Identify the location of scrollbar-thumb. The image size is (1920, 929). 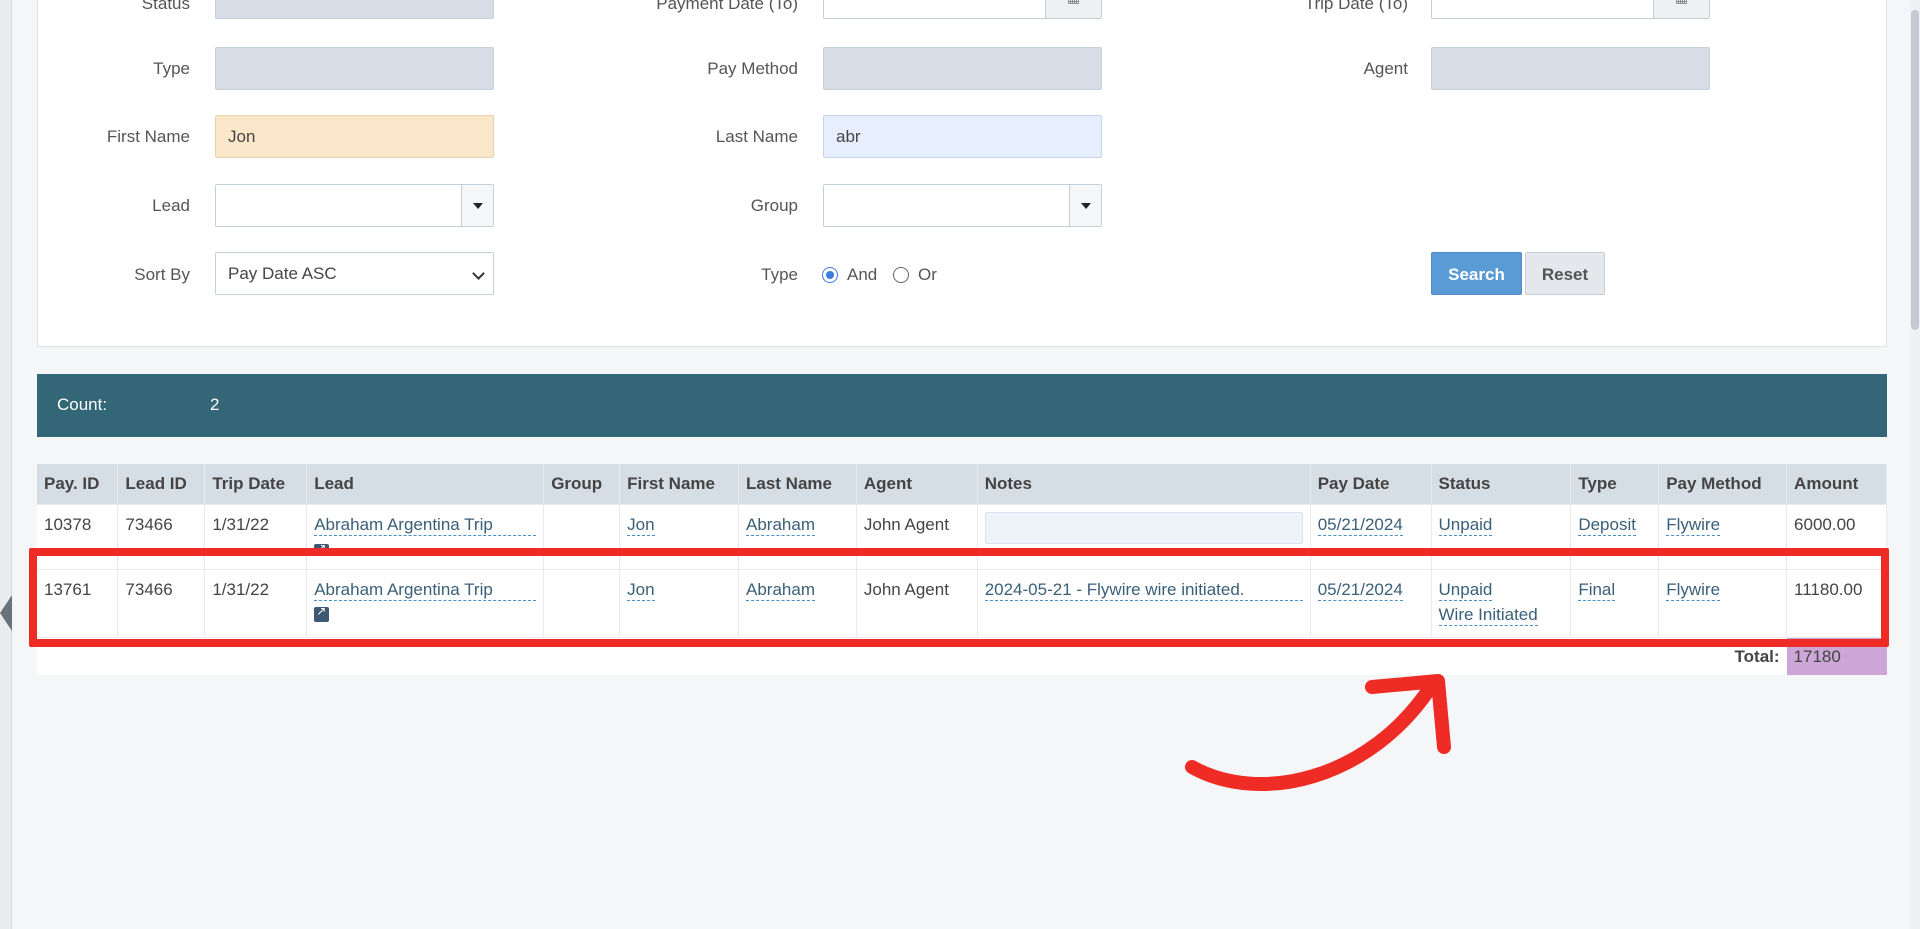
(1915, 170).